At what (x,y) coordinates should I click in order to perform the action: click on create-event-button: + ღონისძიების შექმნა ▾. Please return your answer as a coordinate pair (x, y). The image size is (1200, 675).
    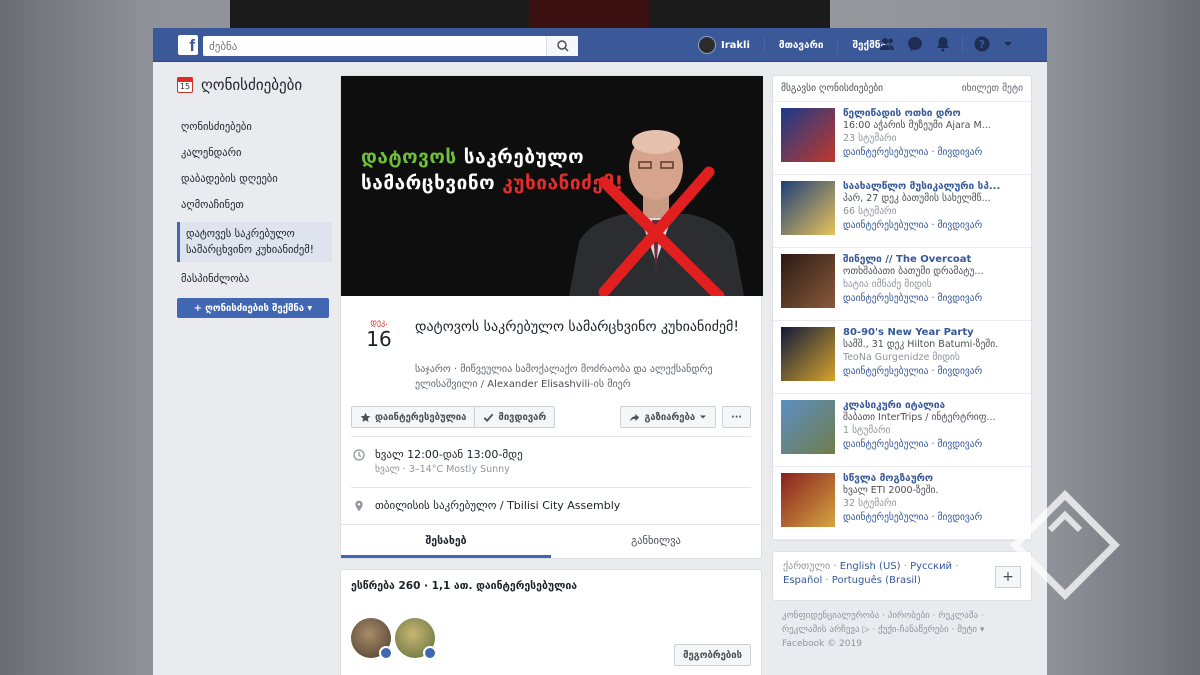
    Looking at the image, I should click on (253, 308).